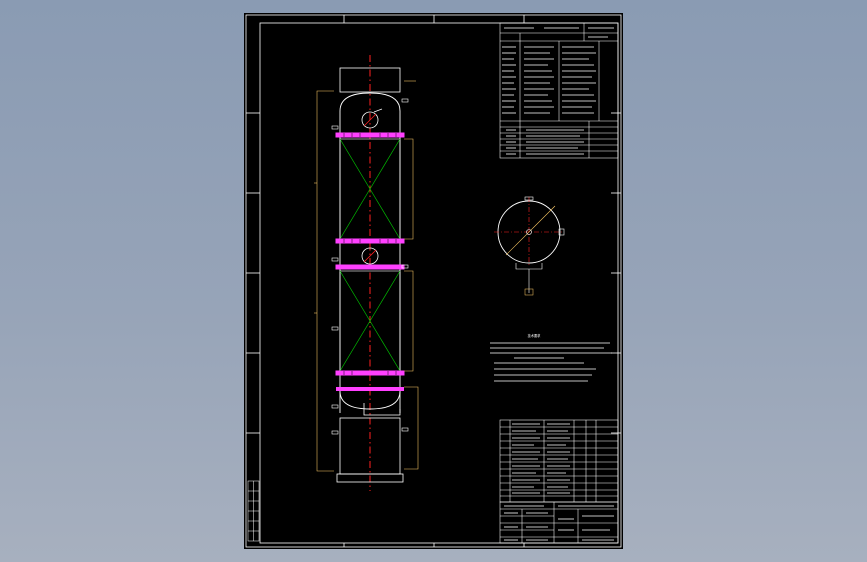  What do you see at coordinates (253, 511) in the screenshot?
I see `left-revision-strip` at bounding box center [253, 511].